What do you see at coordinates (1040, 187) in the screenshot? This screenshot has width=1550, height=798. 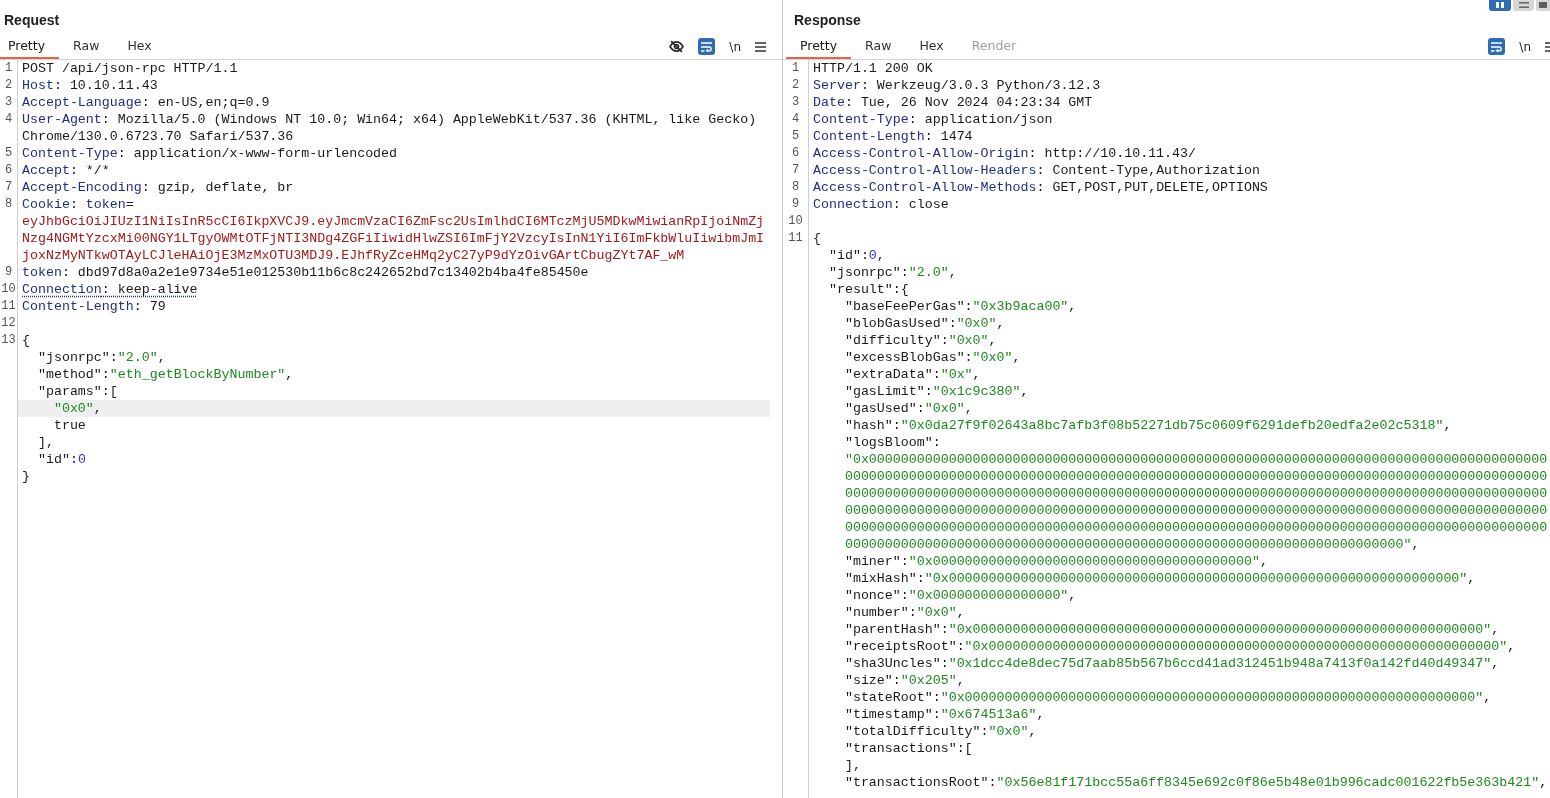 I see `code-line: Access-Control-Allow-Methods: GET,POST,PUT,DELETE,OPTIONS` at bounding box center [1040, 187].